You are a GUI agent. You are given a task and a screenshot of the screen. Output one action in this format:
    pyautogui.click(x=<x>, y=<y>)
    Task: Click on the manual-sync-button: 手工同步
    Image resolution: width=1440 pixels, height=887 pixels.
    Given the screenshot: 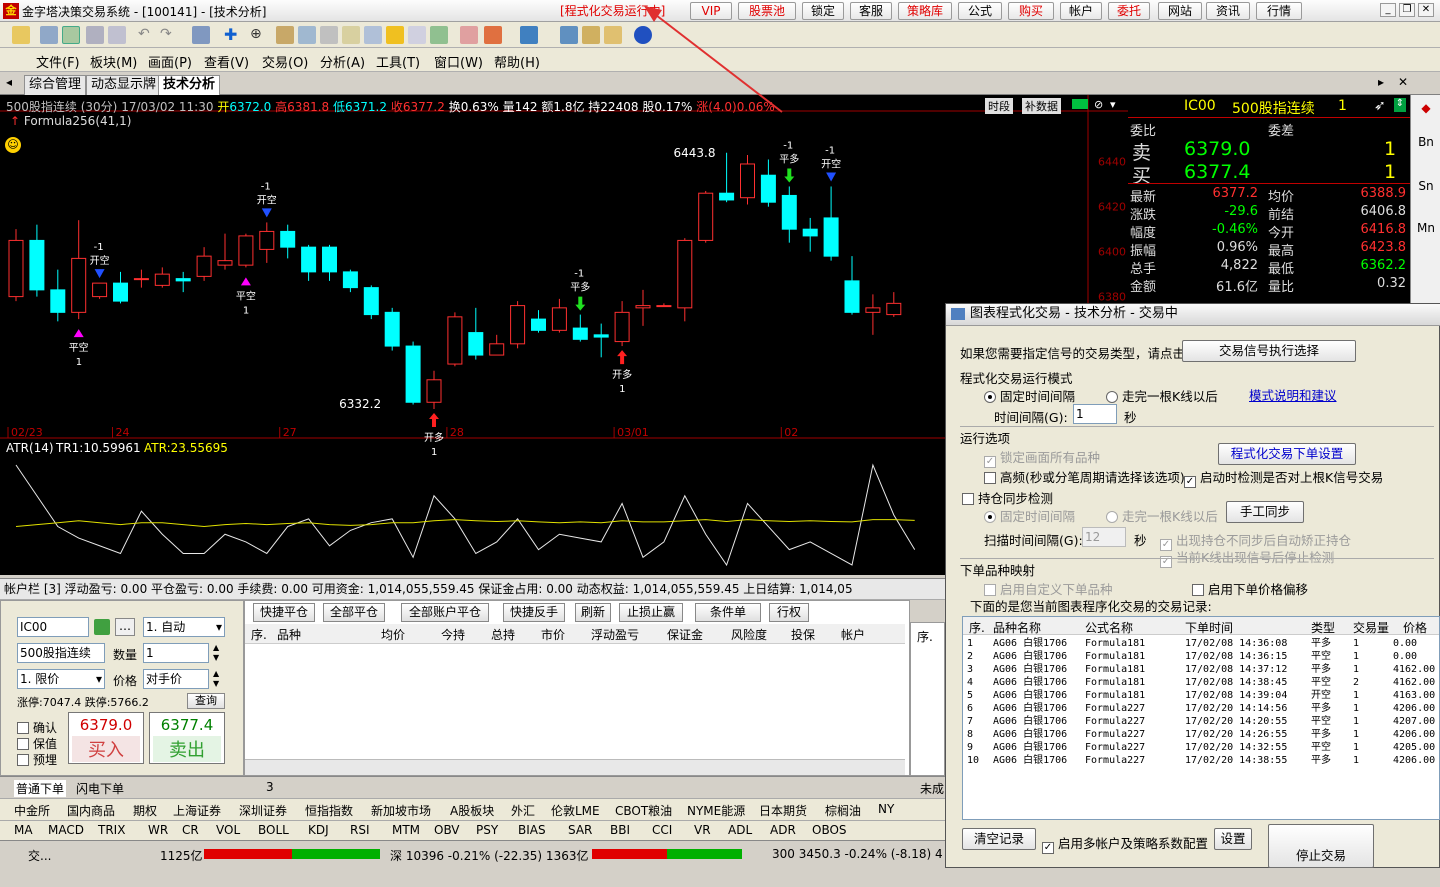 What is the action you would take?
    pyautogui.click(x=1265, y=512)
    